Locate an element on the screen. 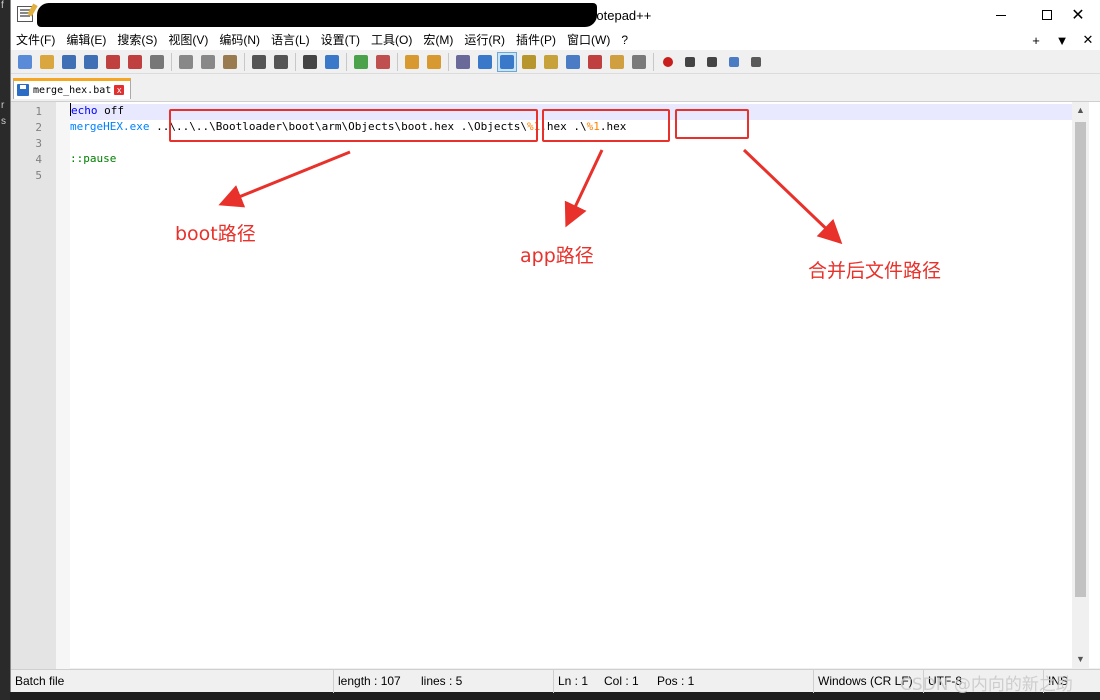  code-line: ::pause is located at coordinates (93, 159).